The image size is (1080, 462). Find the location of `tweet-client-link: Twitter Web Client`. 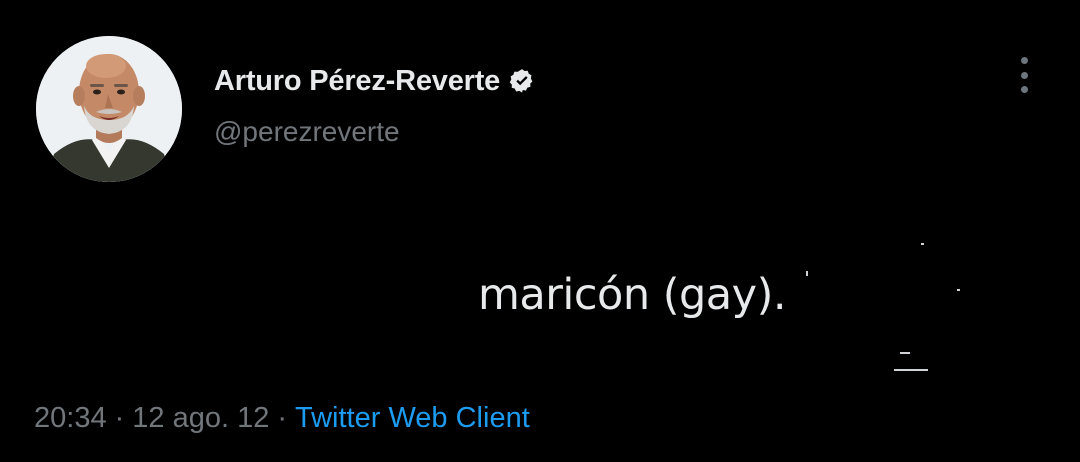

tweet-client-link: Twitter Web Client is located at coordinates (412, 418).